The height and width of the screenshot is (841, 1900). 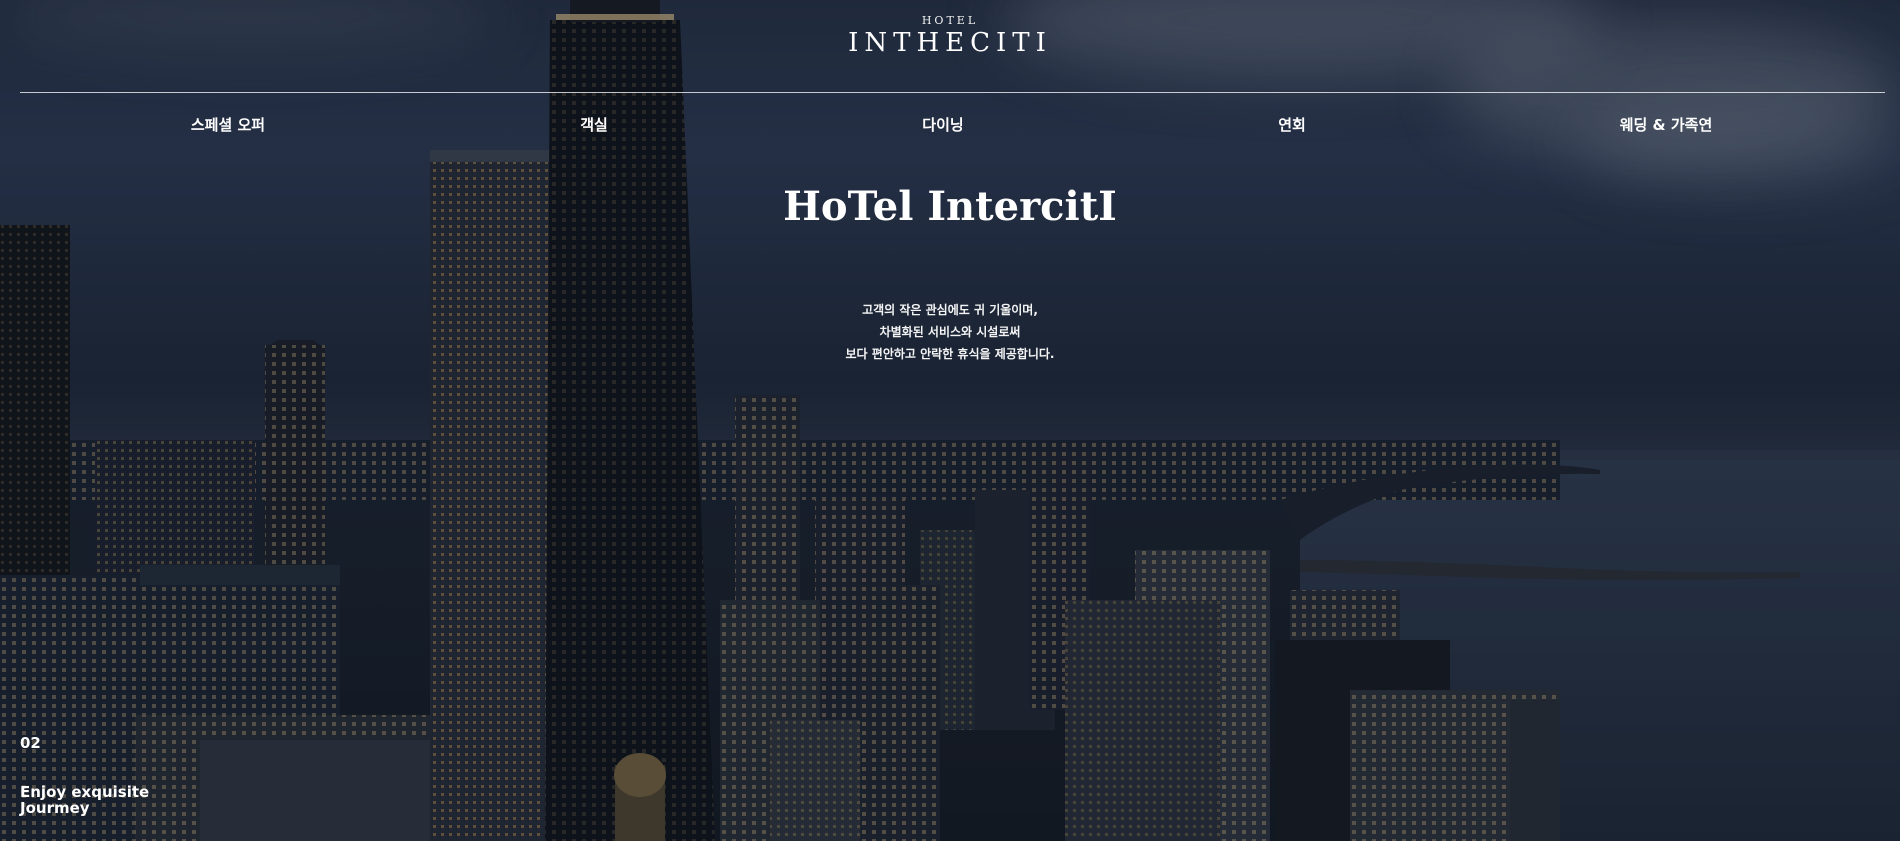 What do you see at coordinates (950, 20) in the screenshot?
I see `logo-small-text: HOTEL` at bounding box center [950, 20].